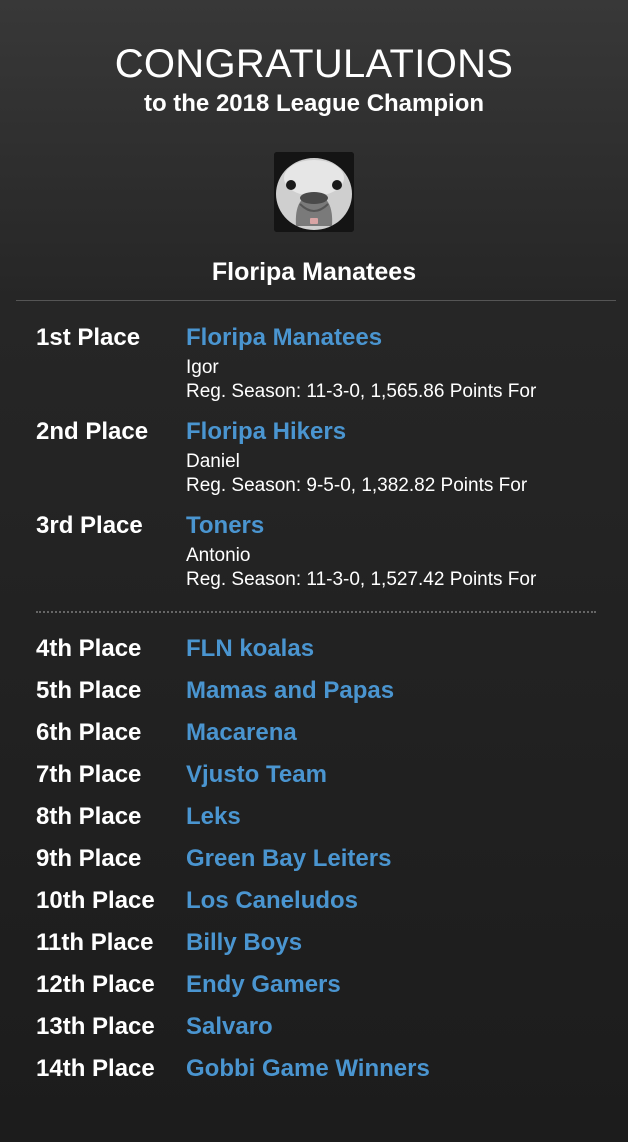 Image resolution: width=628 pixels, height=1142 pixels. Describe the element at coordinates (202, 367) in the screenshot. I see `owner-name: Igor` at that location.